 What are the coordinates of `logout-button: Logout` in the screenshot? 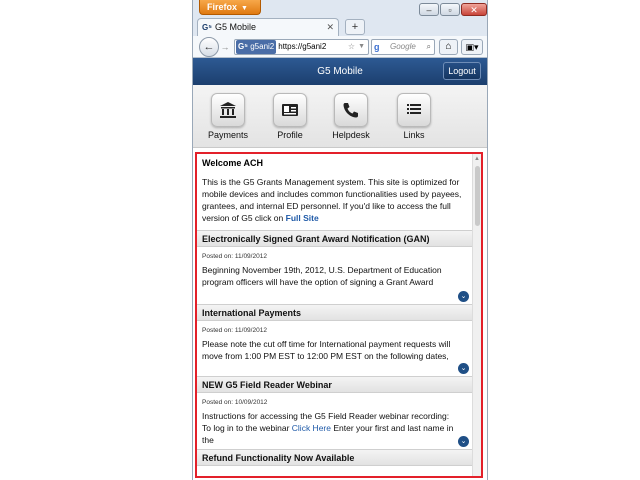 It's located at (462, 71).